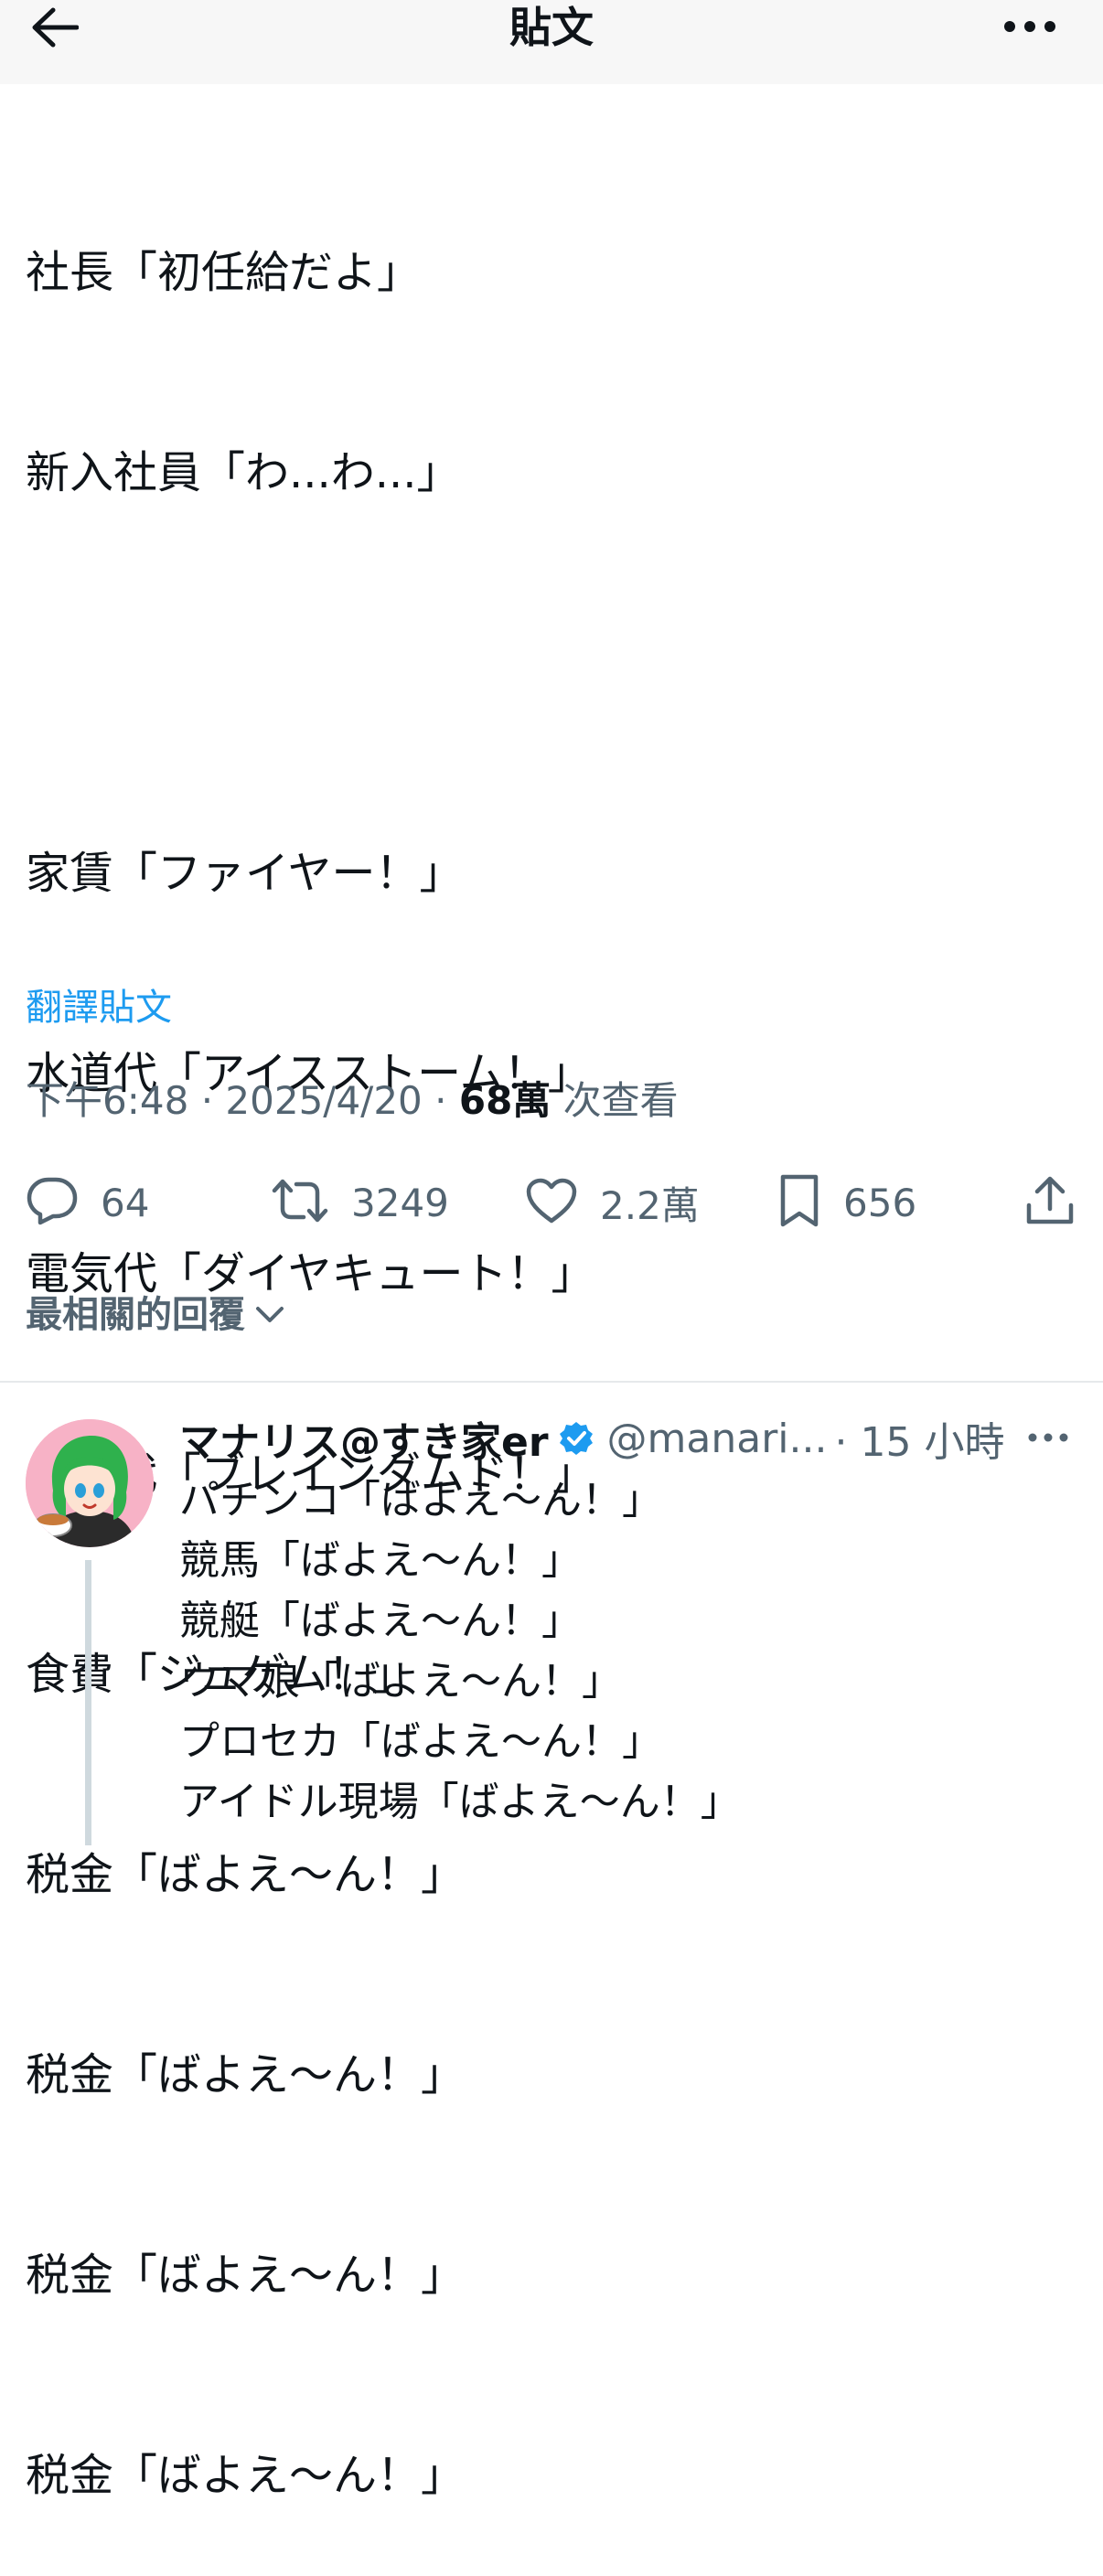 The width and height of the screenshot is (1103, 2576). I want to click on reply-author-name: マナリス@すき家er, so click(364, 1438).